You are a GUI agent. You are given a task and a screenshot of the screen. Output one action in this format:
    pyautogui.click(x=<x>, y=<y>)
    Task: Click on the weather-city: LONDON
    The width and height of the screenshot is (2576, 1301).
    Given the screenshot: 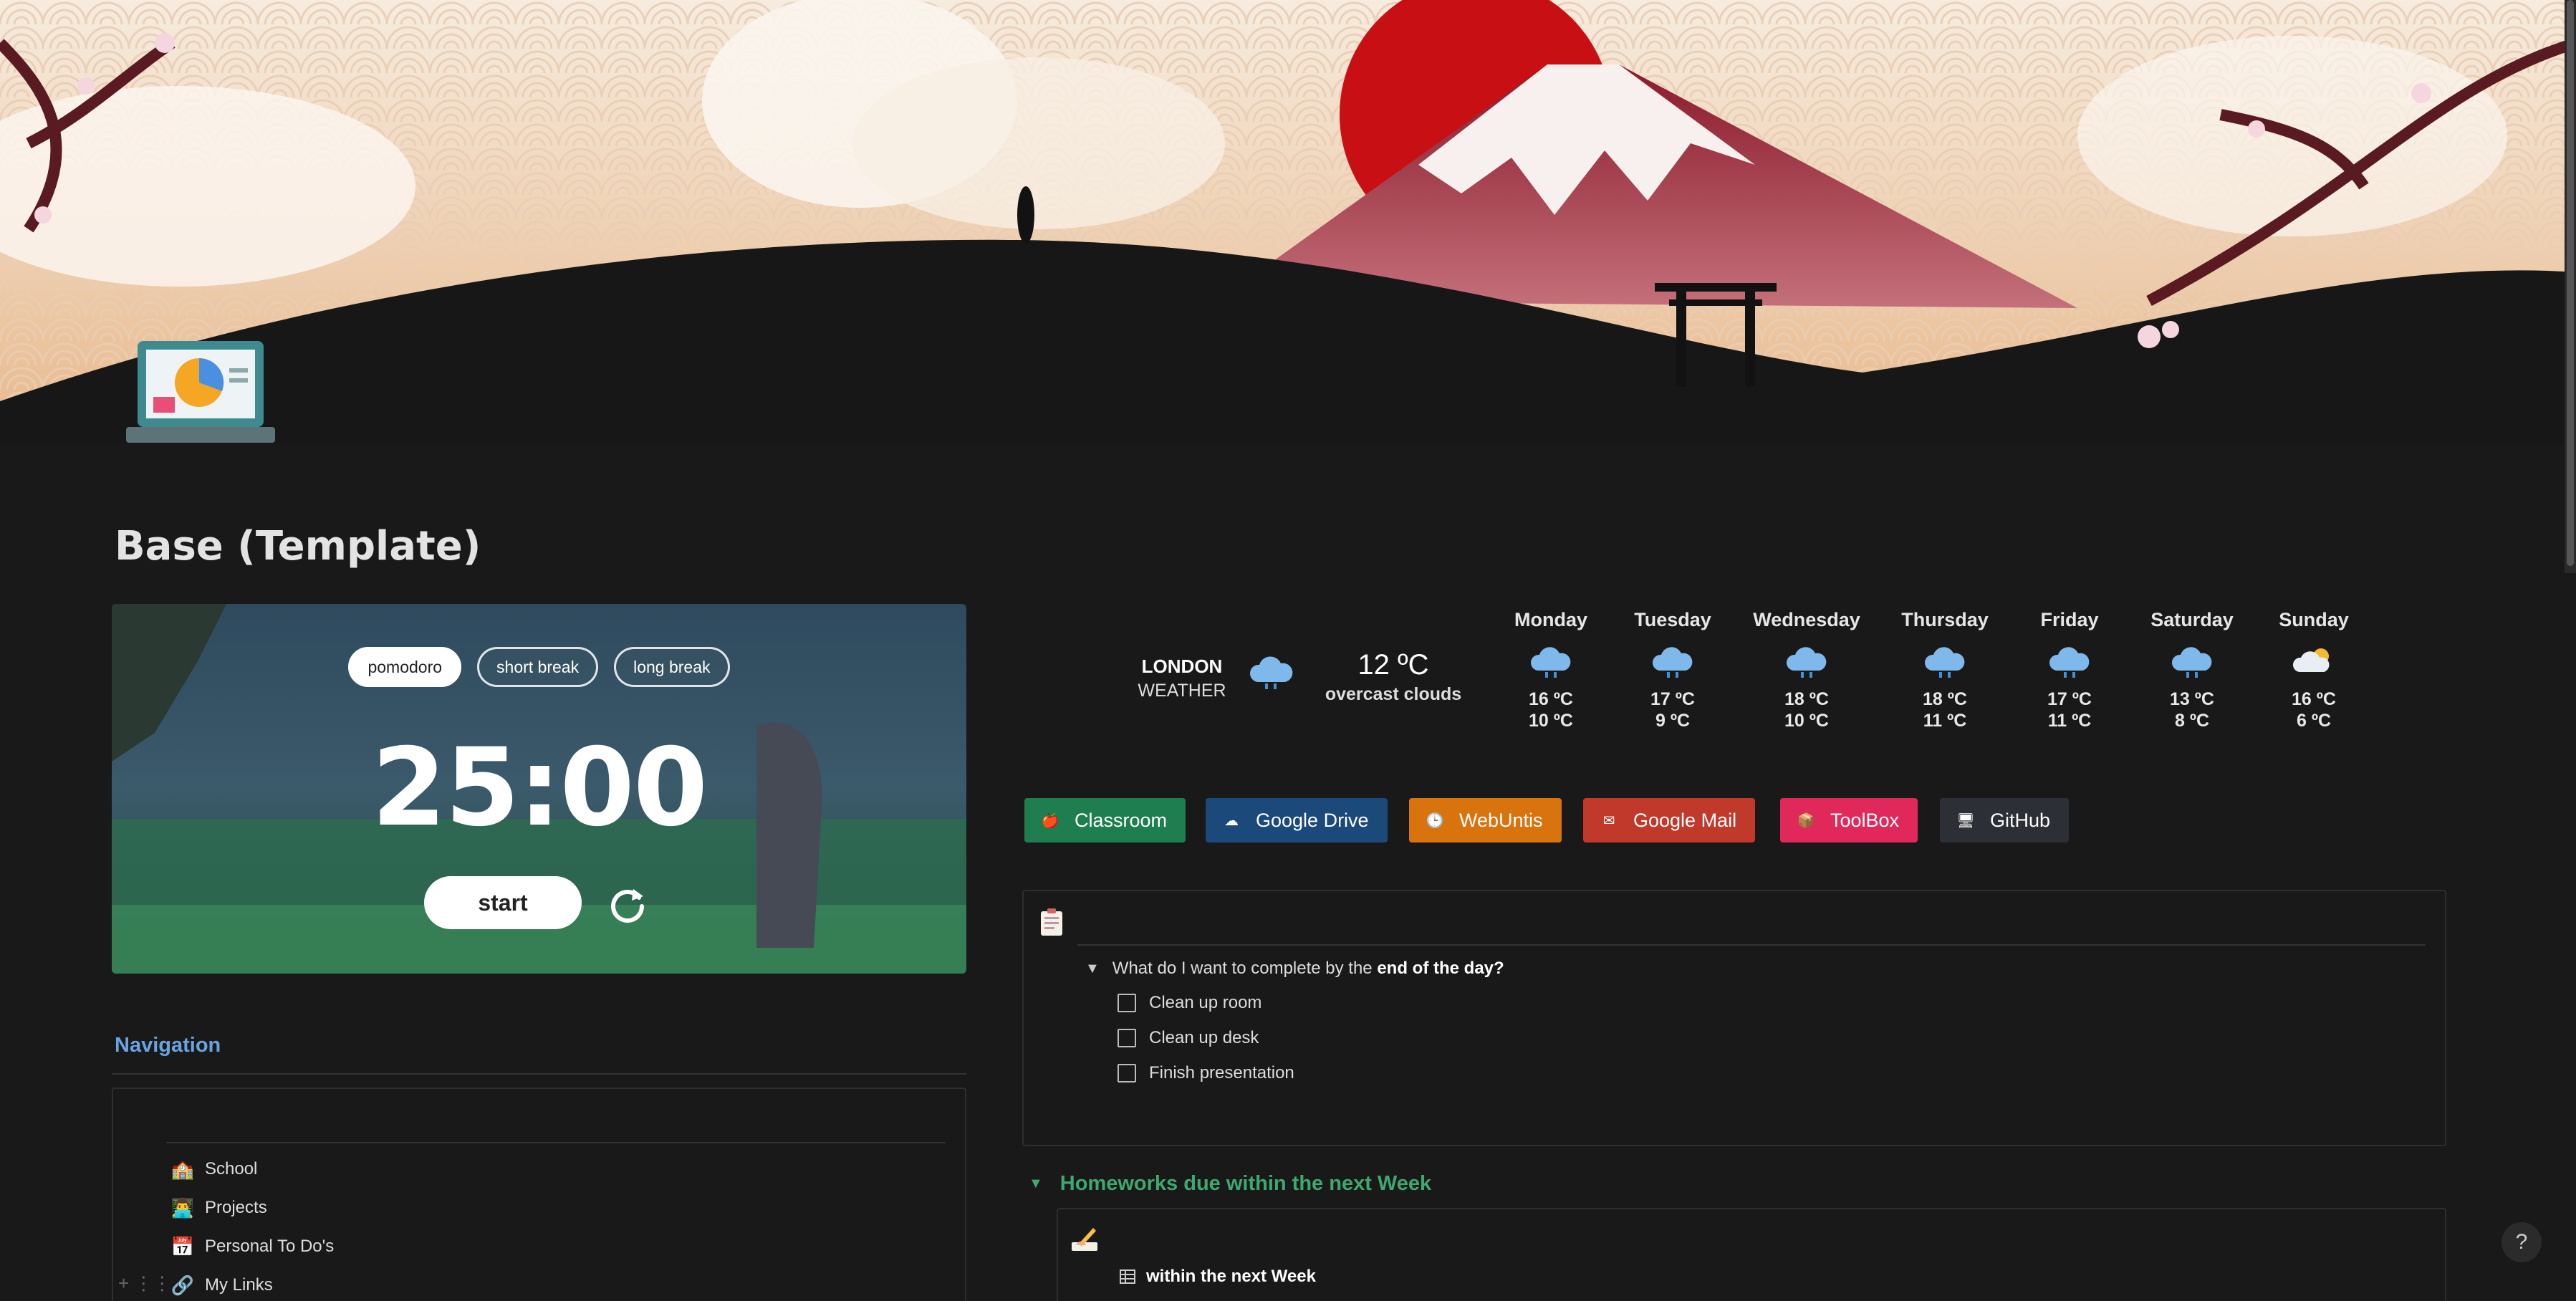 What is the action you would take?
    pyautogui.click(x=1182, y=666)
    